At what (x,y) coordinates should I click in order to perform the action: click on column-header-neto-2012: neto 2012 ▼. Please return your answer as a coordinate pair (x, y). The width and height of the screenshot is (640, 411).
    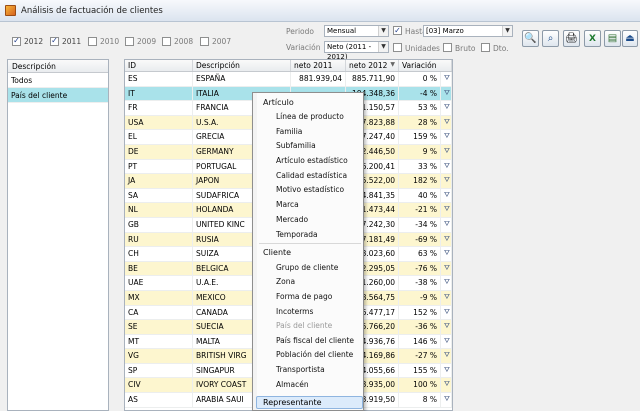
    Looking at the image, I should click on (372, 65).